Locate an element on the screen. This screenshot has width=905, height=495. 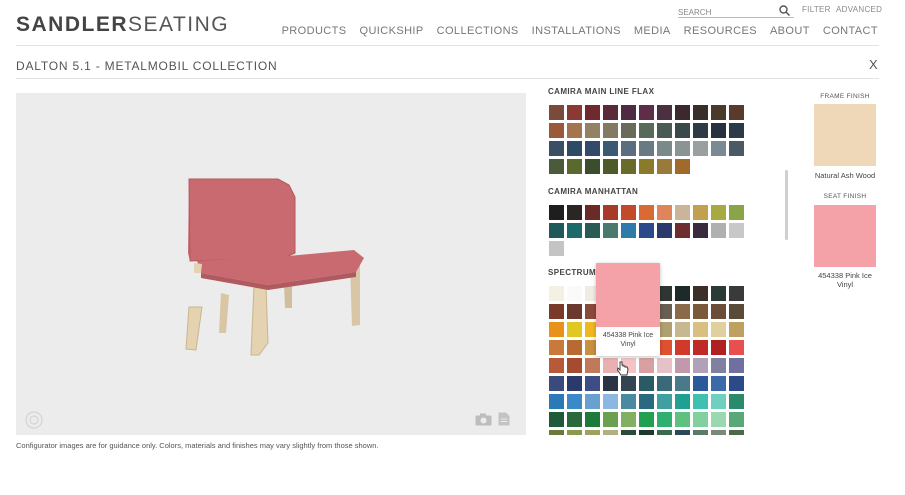
brand-logo: SANDLERSEATING is located at coordinates (122, 25).